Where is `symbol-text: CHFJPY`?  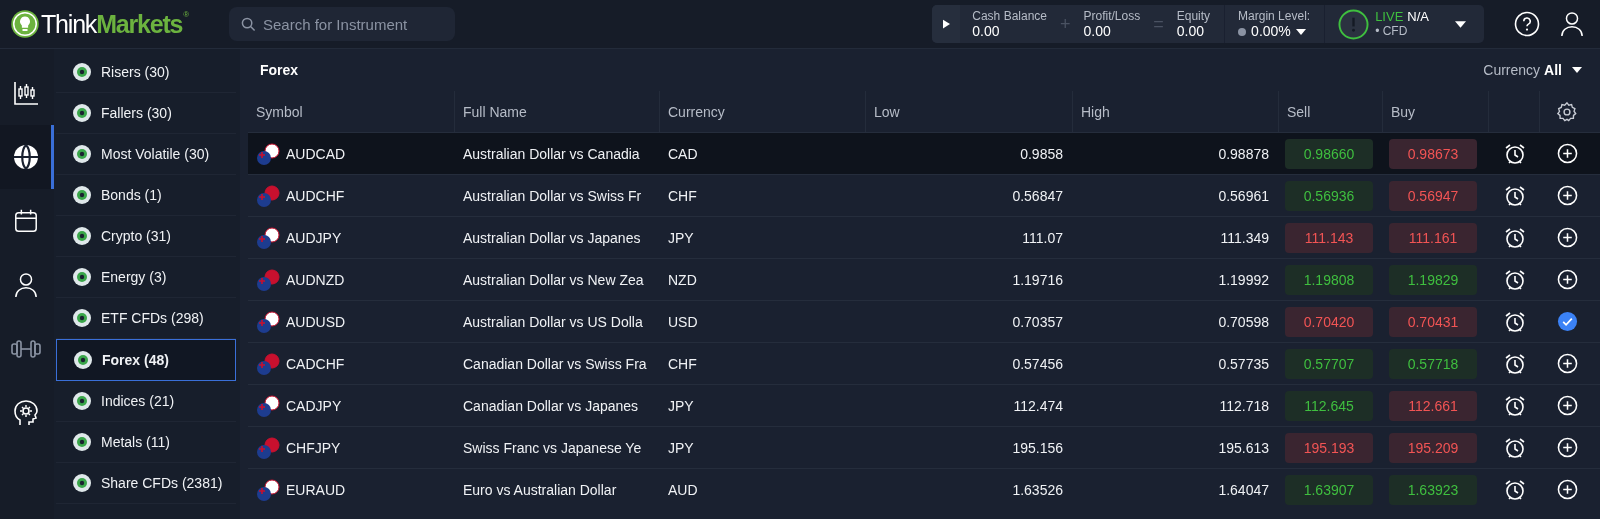
symbol-text: CHFJPY is located at coordinates (313, 447).